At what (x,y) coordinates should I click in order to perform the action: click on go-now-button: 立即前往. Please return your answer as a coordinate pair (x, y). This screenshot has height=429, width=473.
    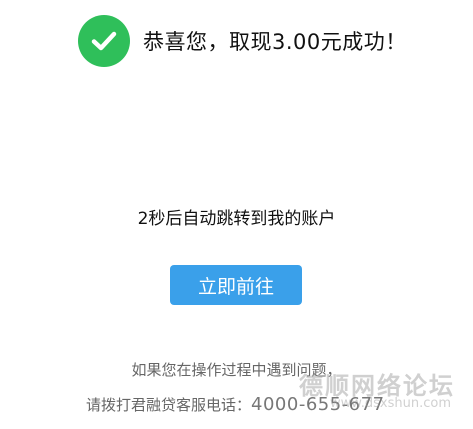
    Looking at the image, I should click on (236, 285).